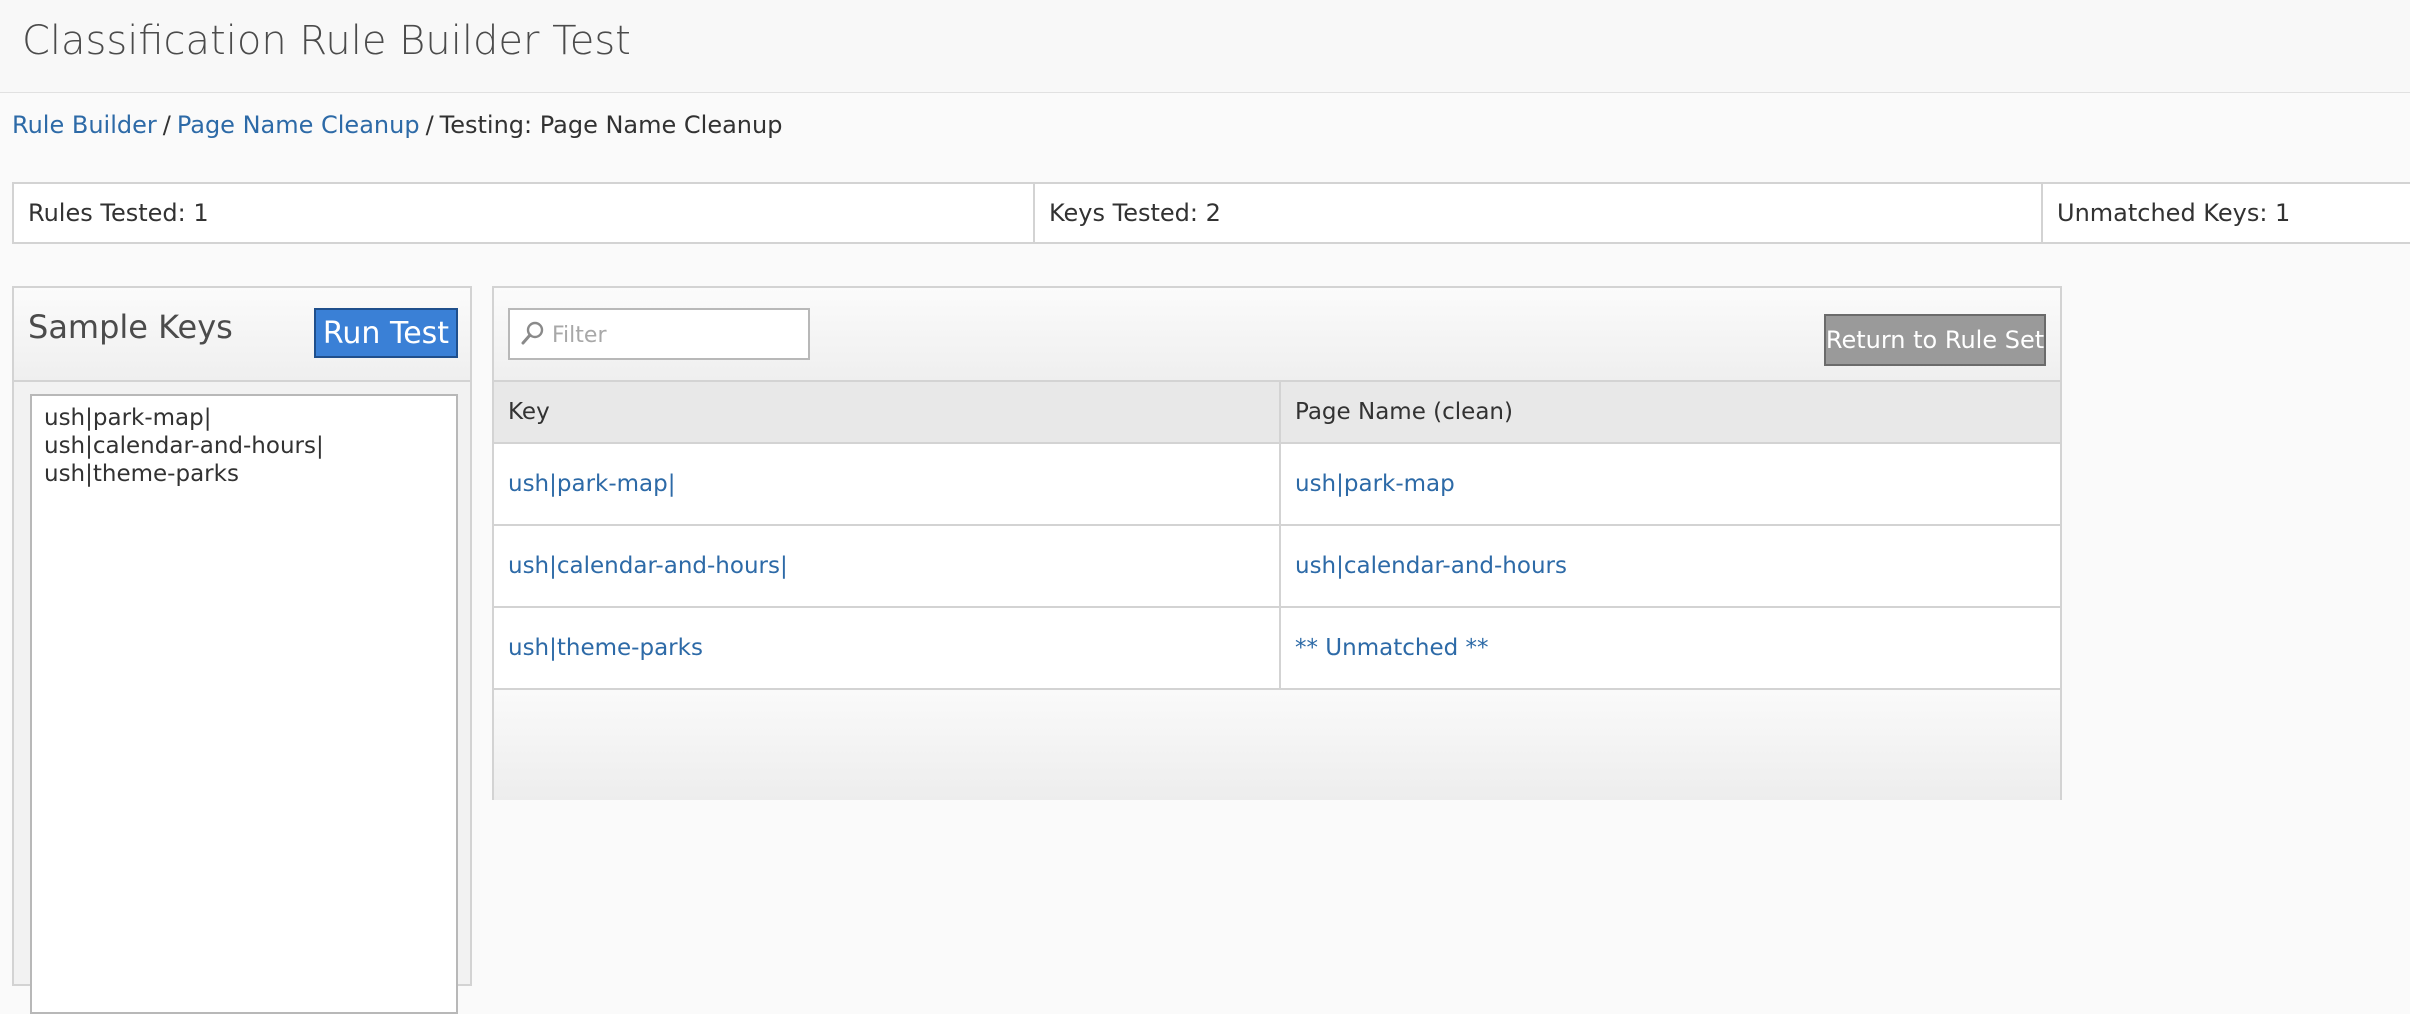 This screenshot has width=2410, height=1014. Describe the element at coordinates (84, 125) in the screenshot. I see `breadcrumb-rule-builder: Rule Builder` at that location.